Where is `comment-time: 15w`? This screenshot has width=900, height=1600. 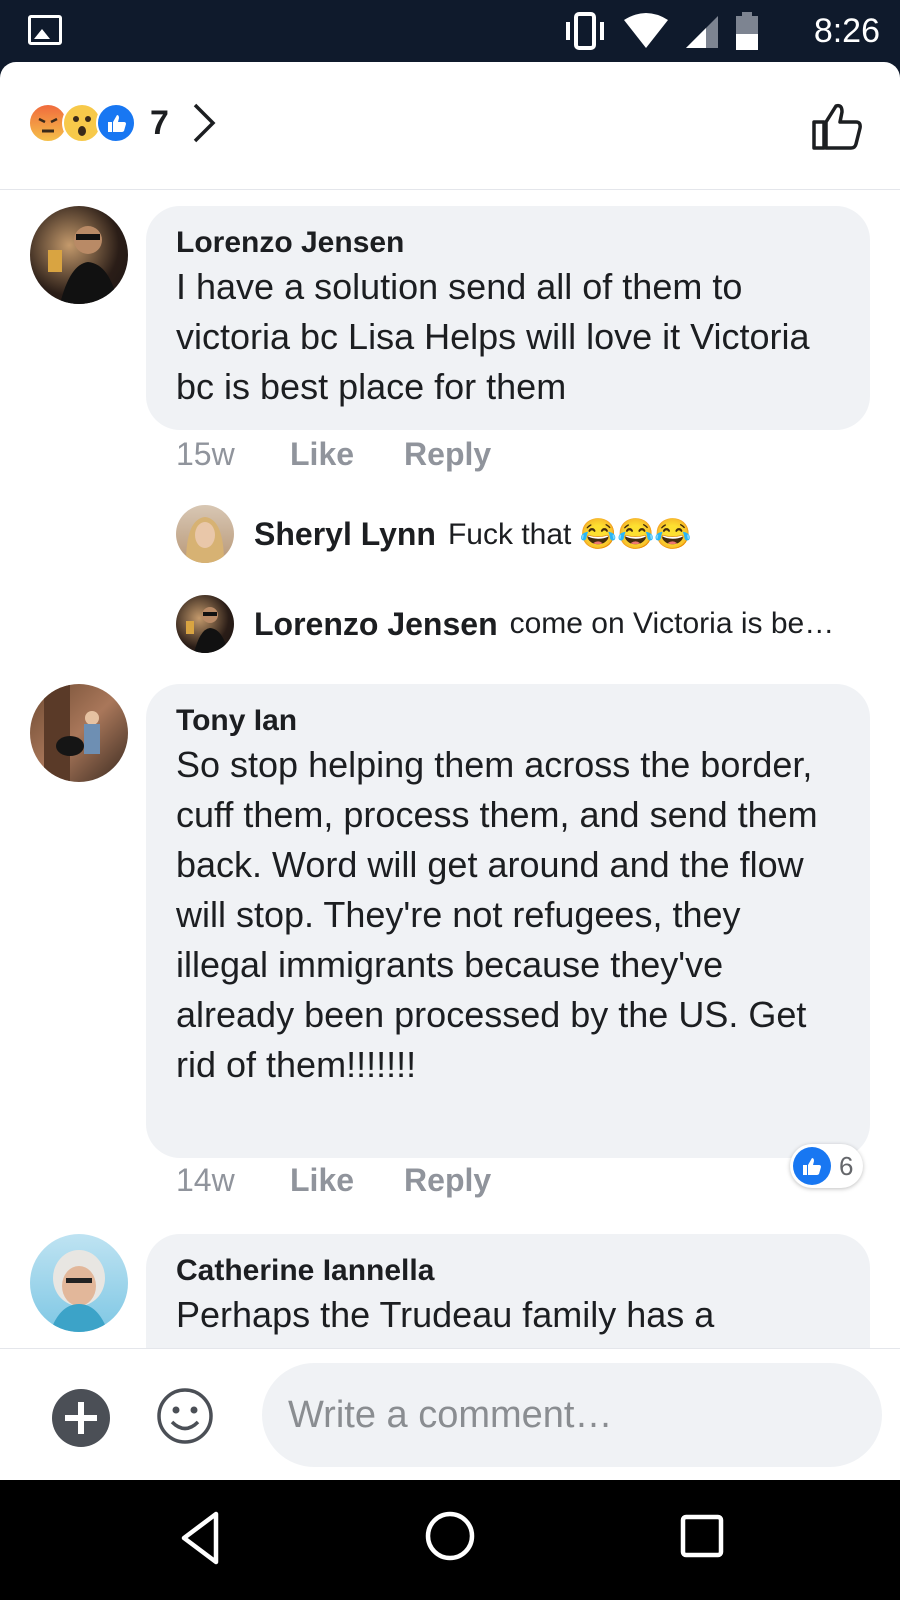 comment-time: 15w is located at coordinates (233, 454).